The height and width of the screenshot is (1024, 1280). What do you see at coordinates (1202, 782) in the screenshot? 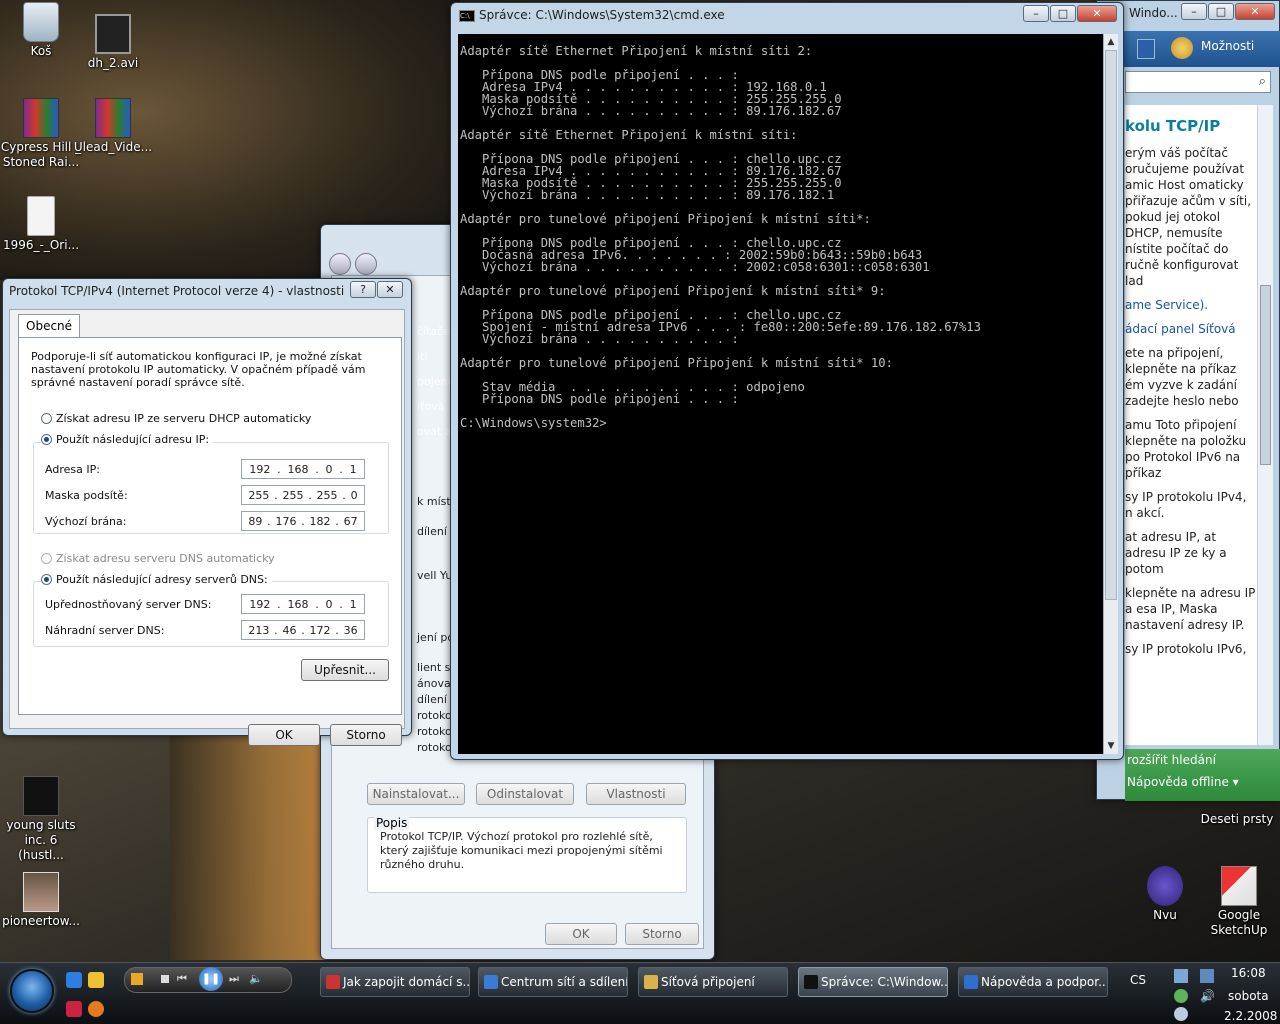
I see `offline-help-dropdown: Nápověda offline ▾` at bounding box center [1202, 782].